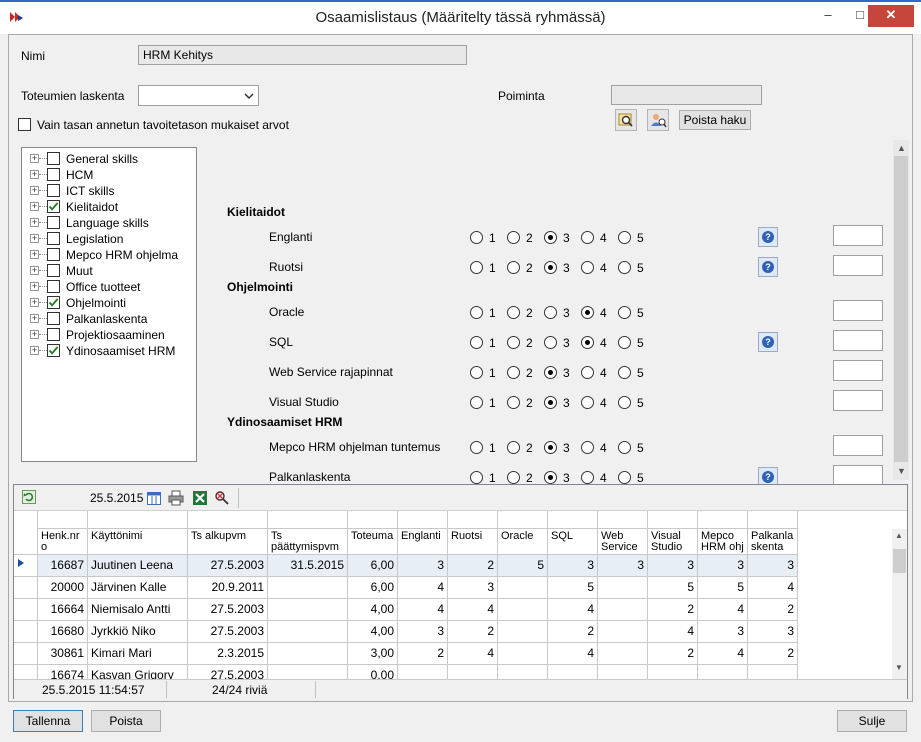  Describe the element at coordinates (302, 55) in the screenshot. I see `name-field: HRM Kehitys` at that location.